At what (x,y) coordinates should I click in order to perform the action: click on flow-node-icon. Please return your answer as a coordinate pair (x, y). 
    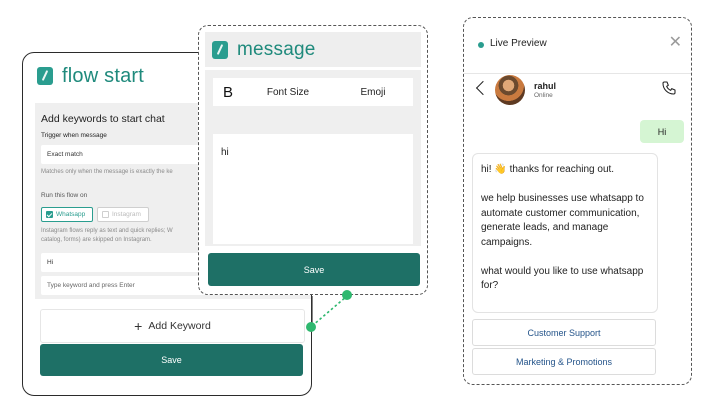
    Looking at the image, I should click on (45, 76).